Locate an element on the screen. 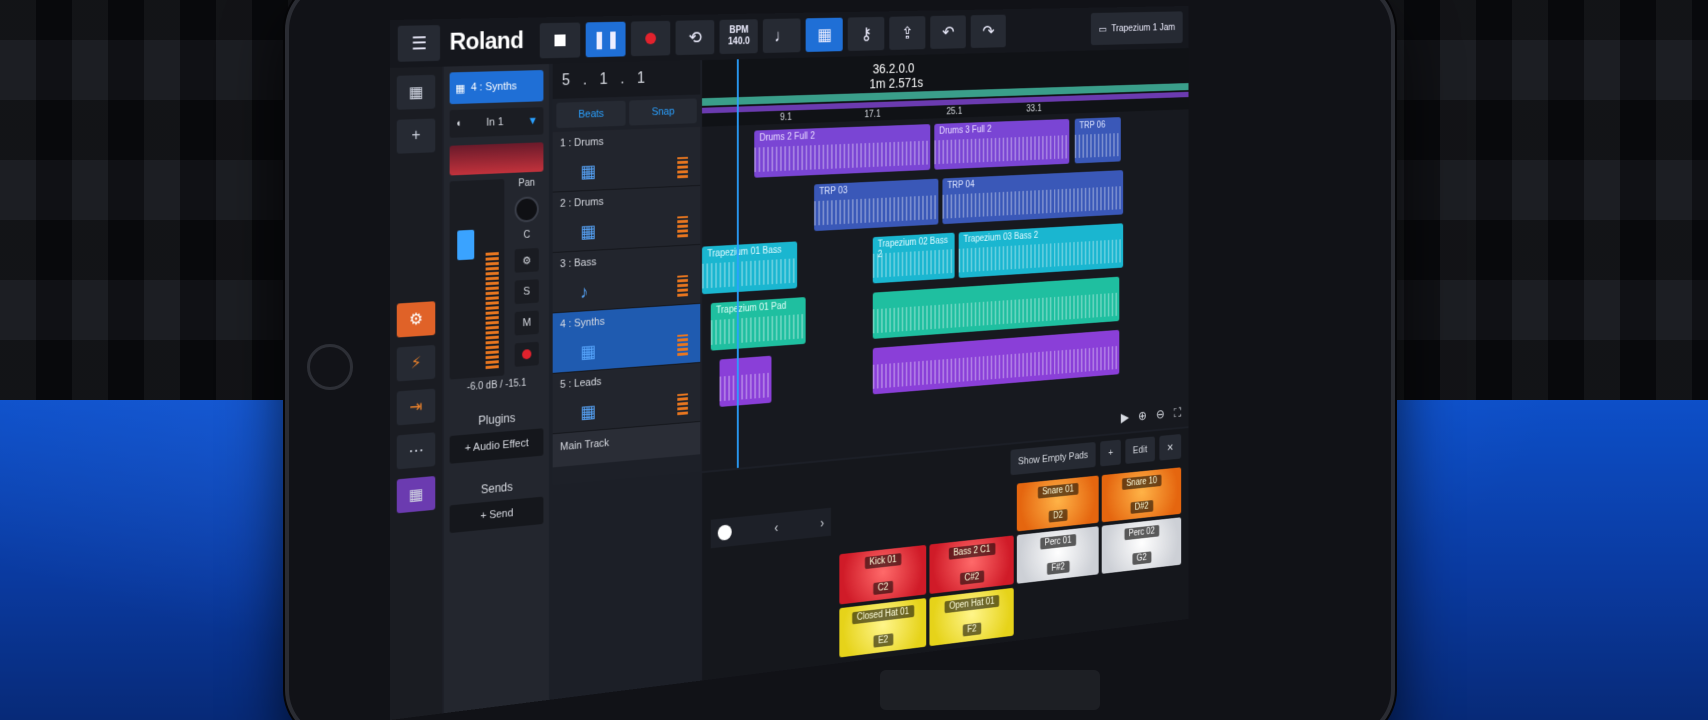 The height and width of the screenshot is (720, 1708). key-button: ⚷ is located at coordinates (866, 33).